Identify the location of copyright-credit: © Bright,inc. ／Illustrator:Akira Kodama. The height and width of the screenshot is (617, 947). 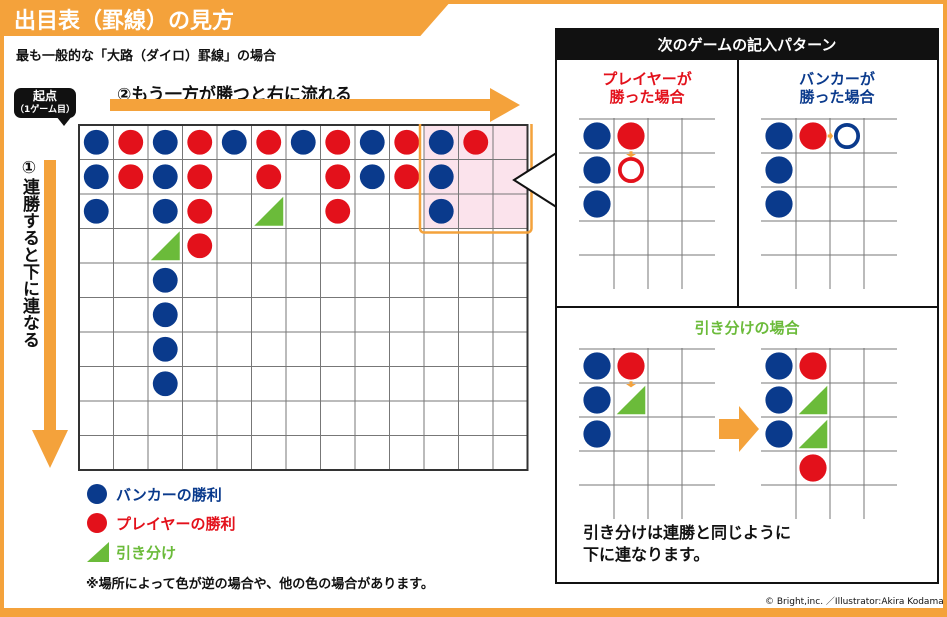
(854, 602).